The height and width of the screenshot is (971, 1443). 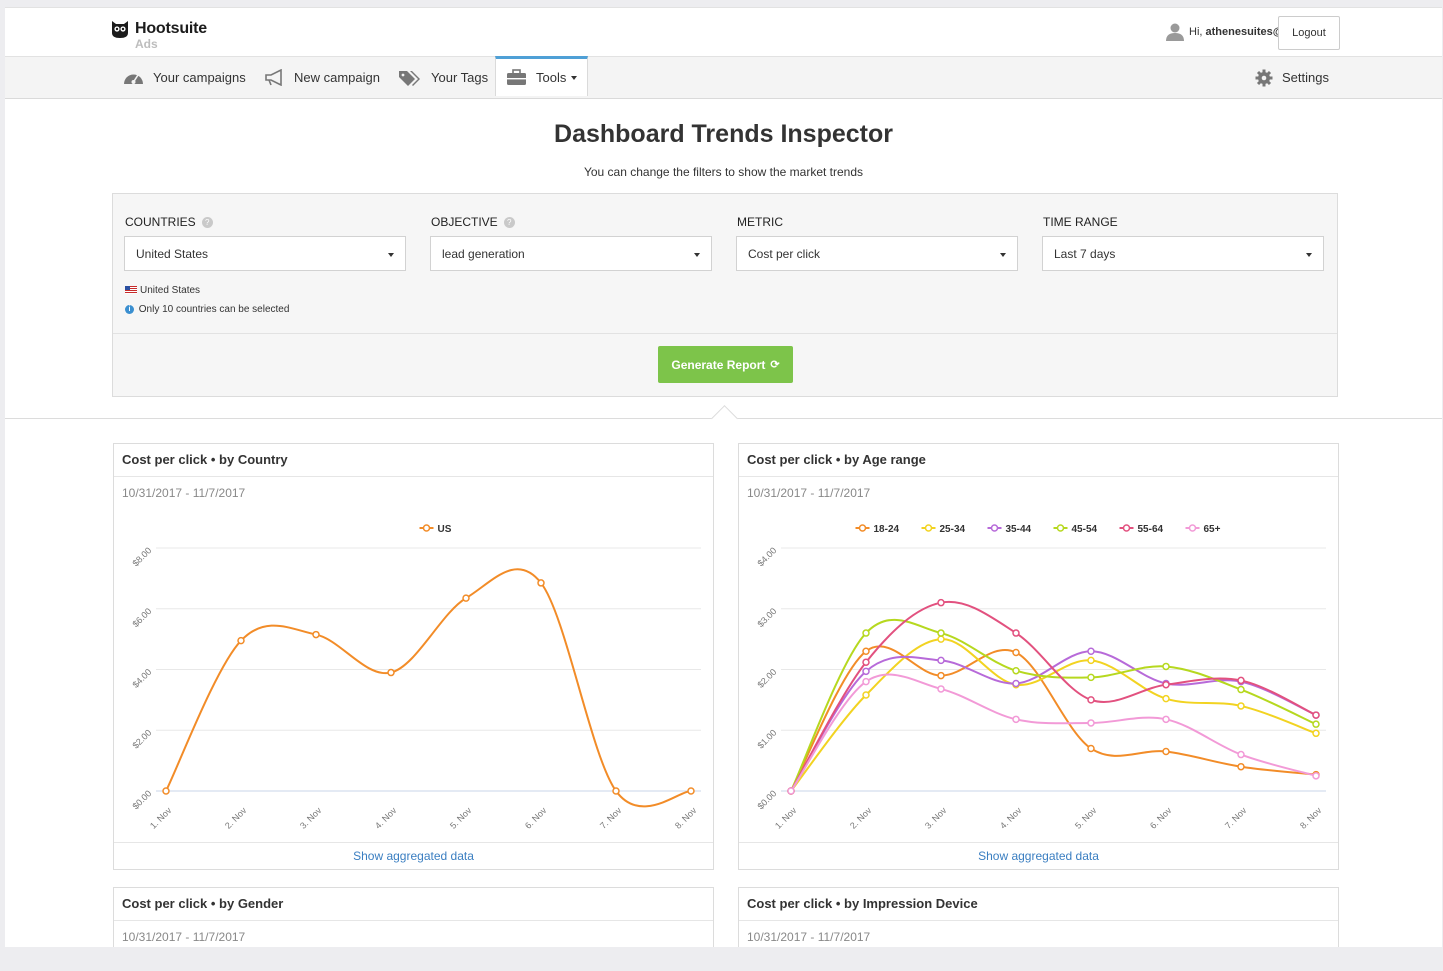 What do you see at coordinates (409, 78) in the screenshot?
I see `tags-icon` at bounding box center [409, 78].